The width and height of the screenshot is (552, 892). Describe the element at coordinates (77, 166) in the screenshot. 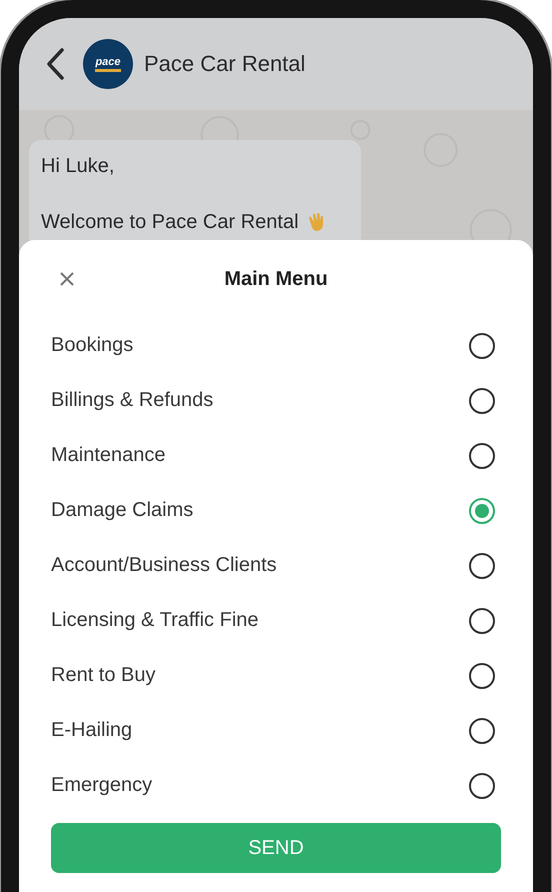

I see `message-text: Hi Luke,` at that location.